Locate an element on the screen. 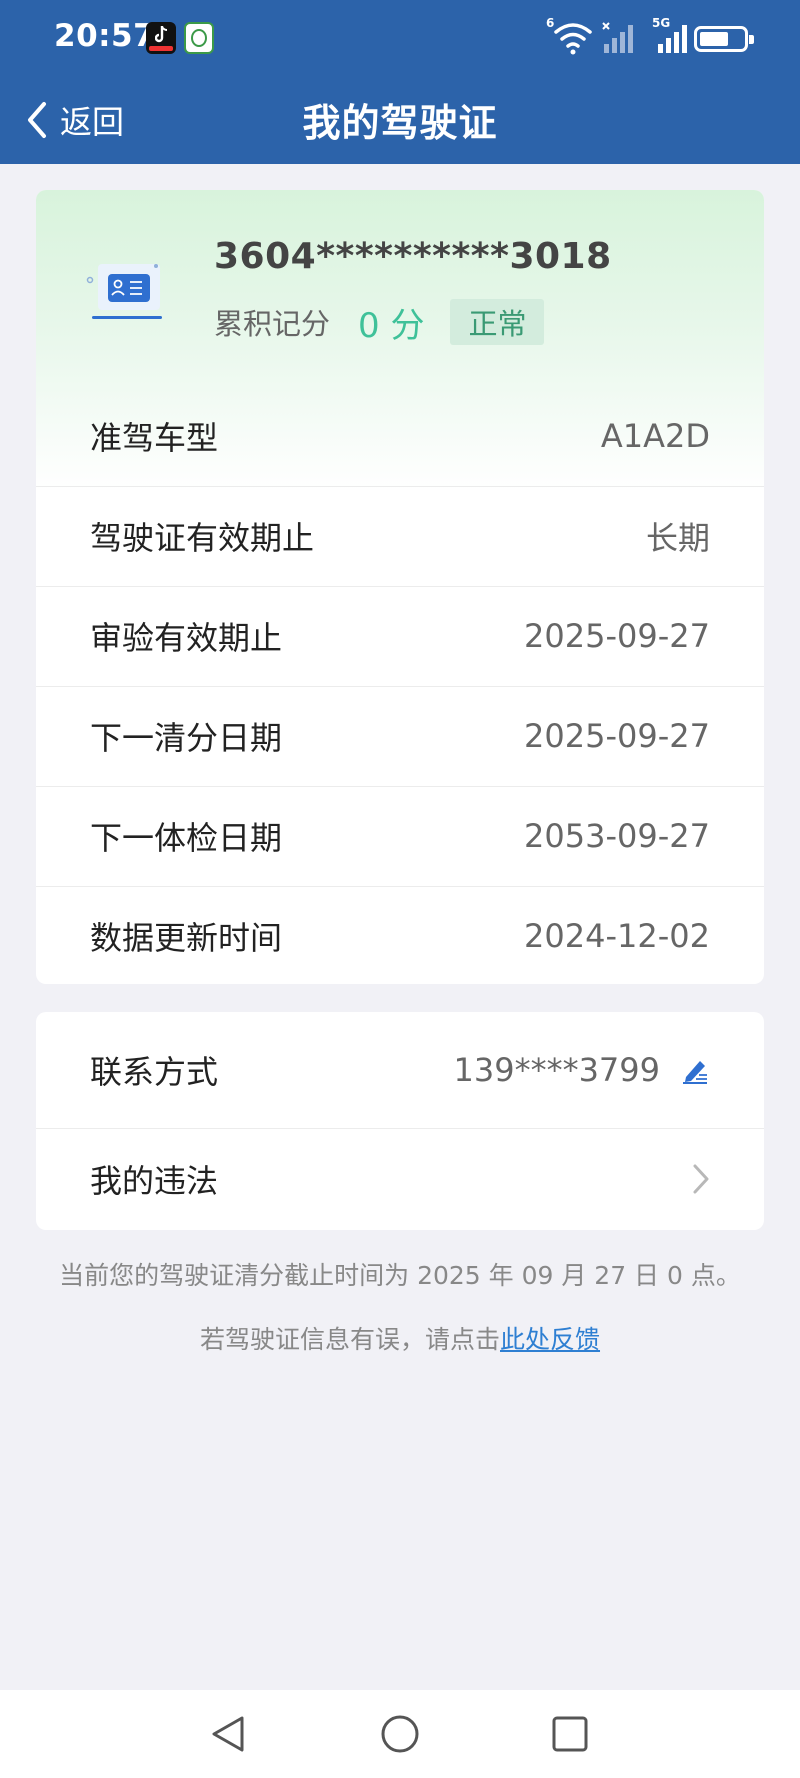  system-home-icon is located at coordinates (400, 1734).